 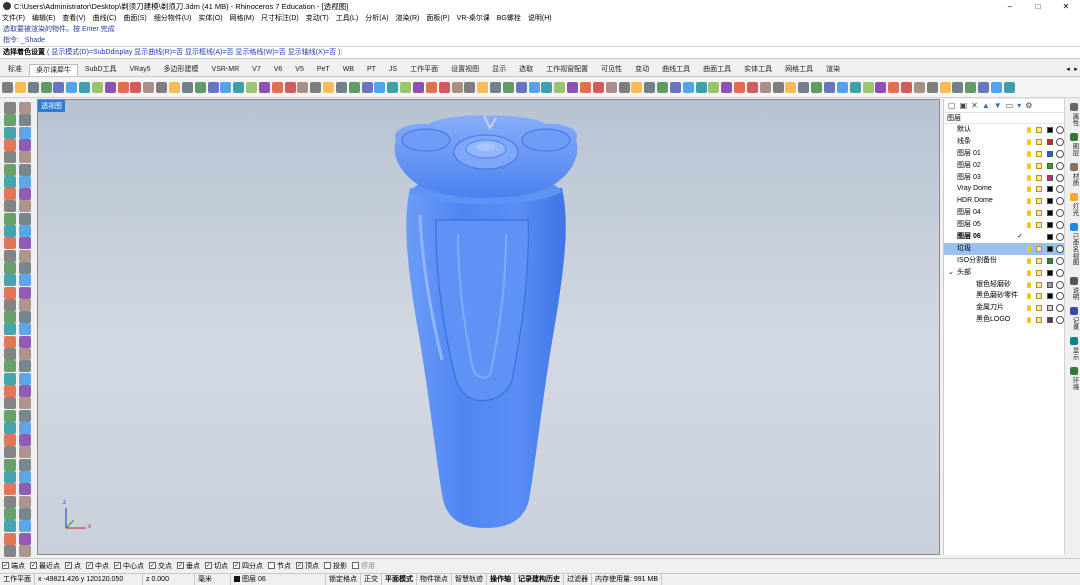 What do you see at coordinates (399, 579) in the screenshot?
I see `status-toggle: 平面模式` at bounding box center [399, 579].